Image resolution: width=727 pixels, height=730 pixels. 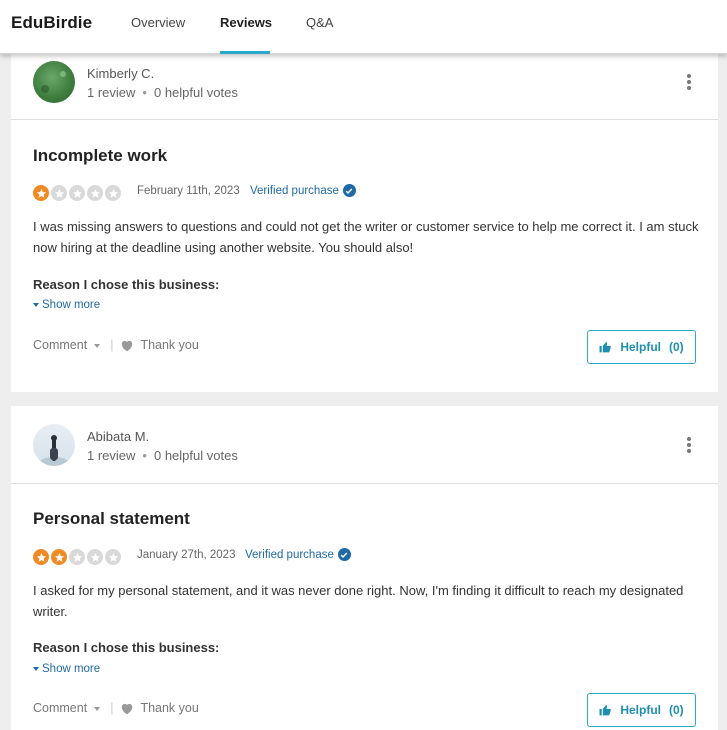 I want to click on reviewer-name: Abibata M., so click(x=118, y=436).